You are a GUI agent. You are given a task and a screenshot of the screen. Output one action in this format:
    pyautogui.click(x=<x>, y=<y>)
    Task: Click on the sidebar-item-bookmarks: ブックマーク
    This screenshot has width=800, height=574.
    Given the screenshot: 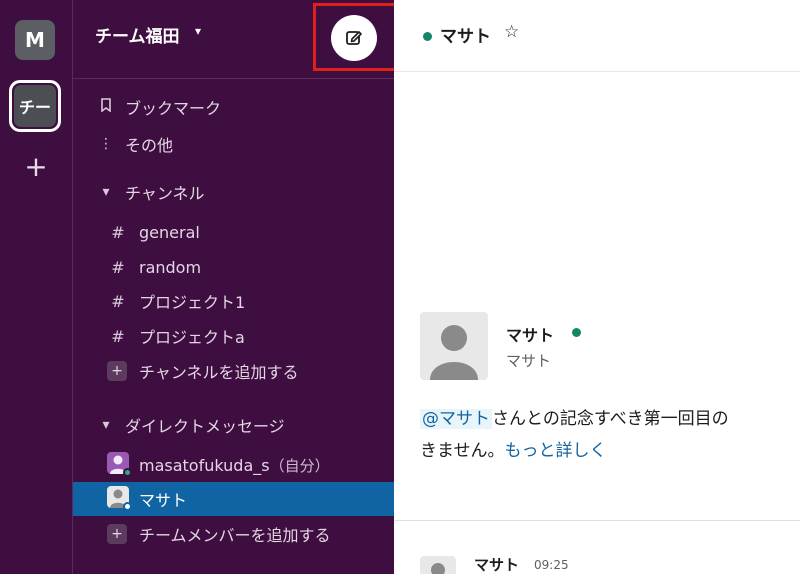 What is the action you would take?
    pyautogui.click(x=234, y=107)
    